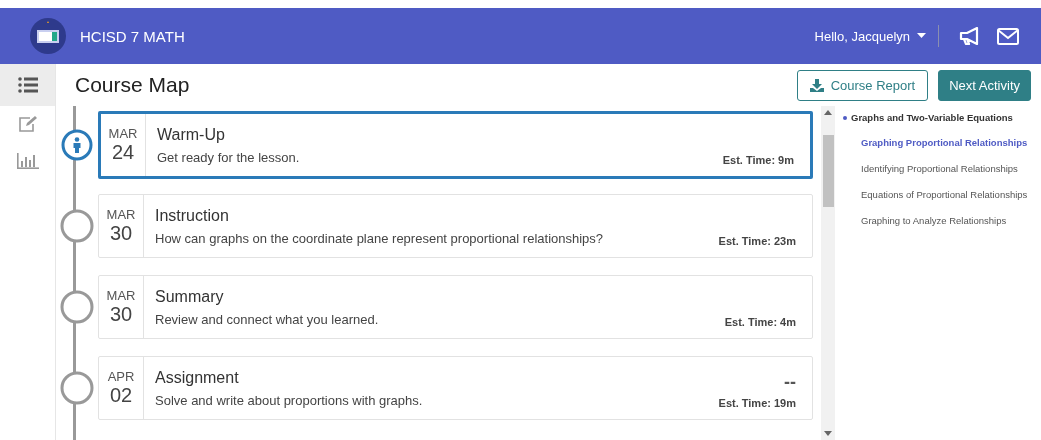 This screenshot has height=440, width=1041. I want to click on activity-title: Summary, so click(190, 296).